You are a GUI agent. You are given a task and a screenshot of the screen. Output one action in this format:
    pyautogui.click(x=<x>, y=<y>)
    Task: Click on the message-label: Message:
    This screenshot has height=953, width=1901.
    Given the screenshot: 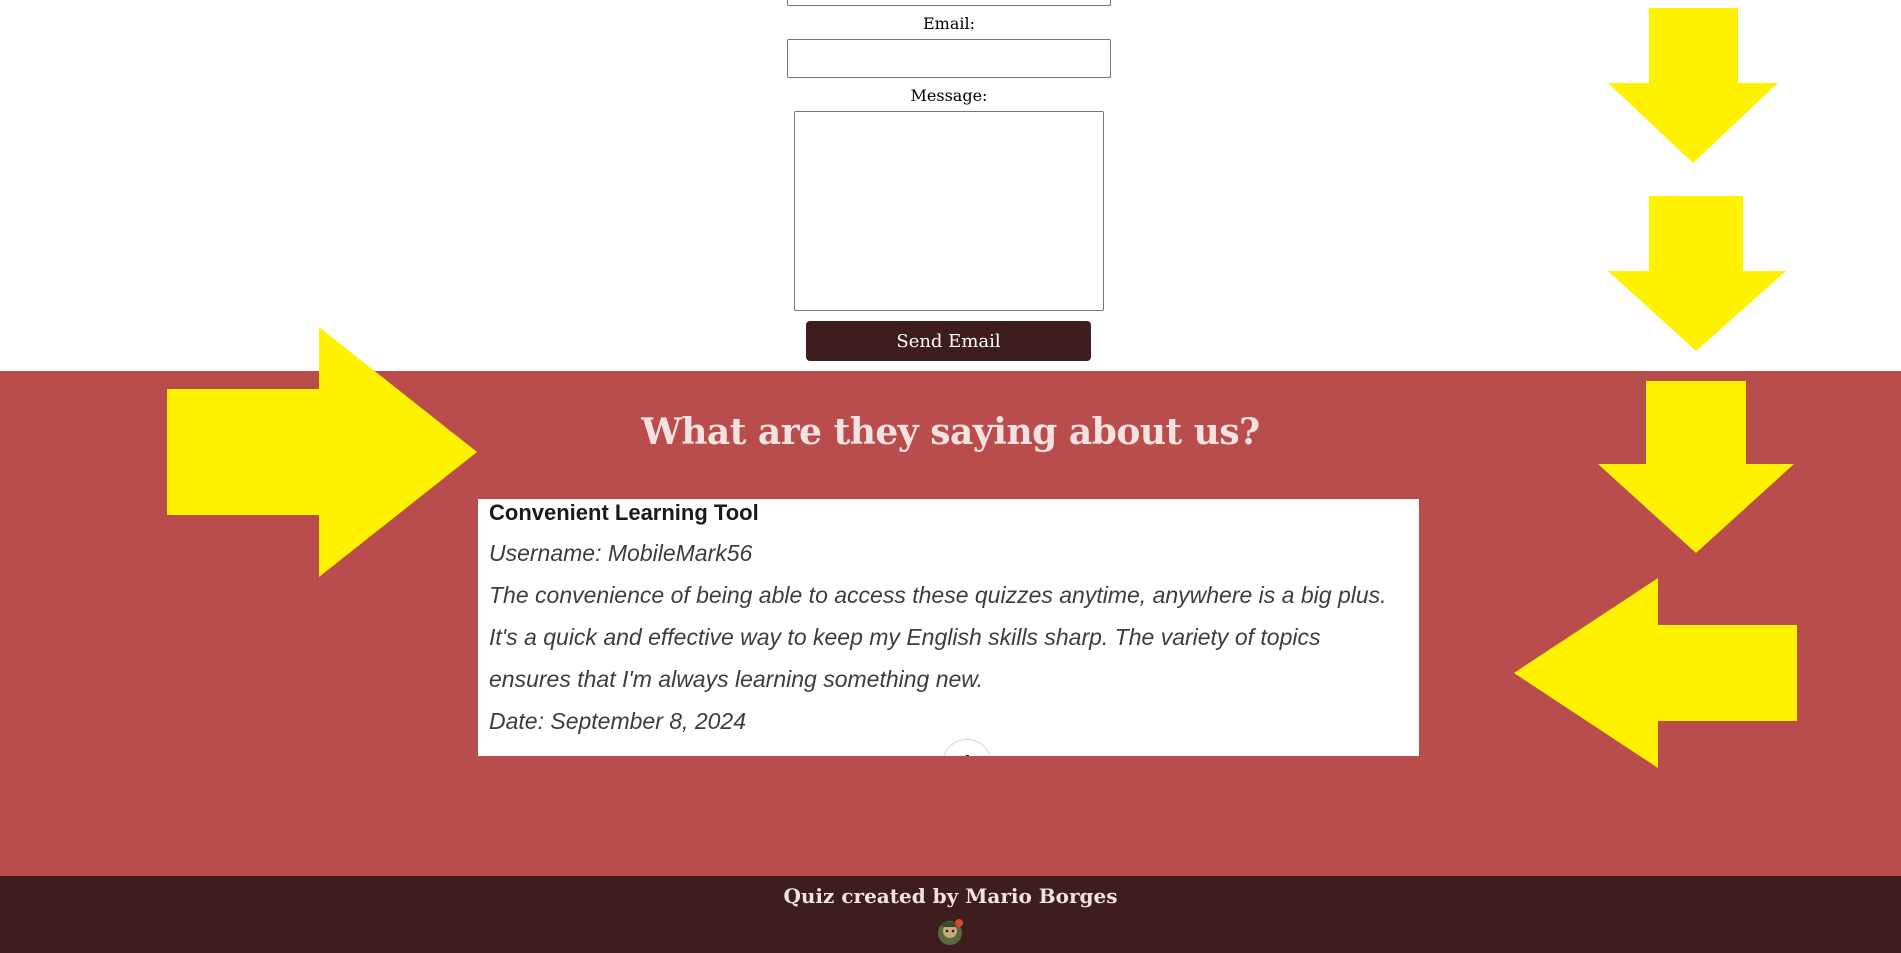 What is the action you would take?
    pyautogui.click(x=949, y=95)
    